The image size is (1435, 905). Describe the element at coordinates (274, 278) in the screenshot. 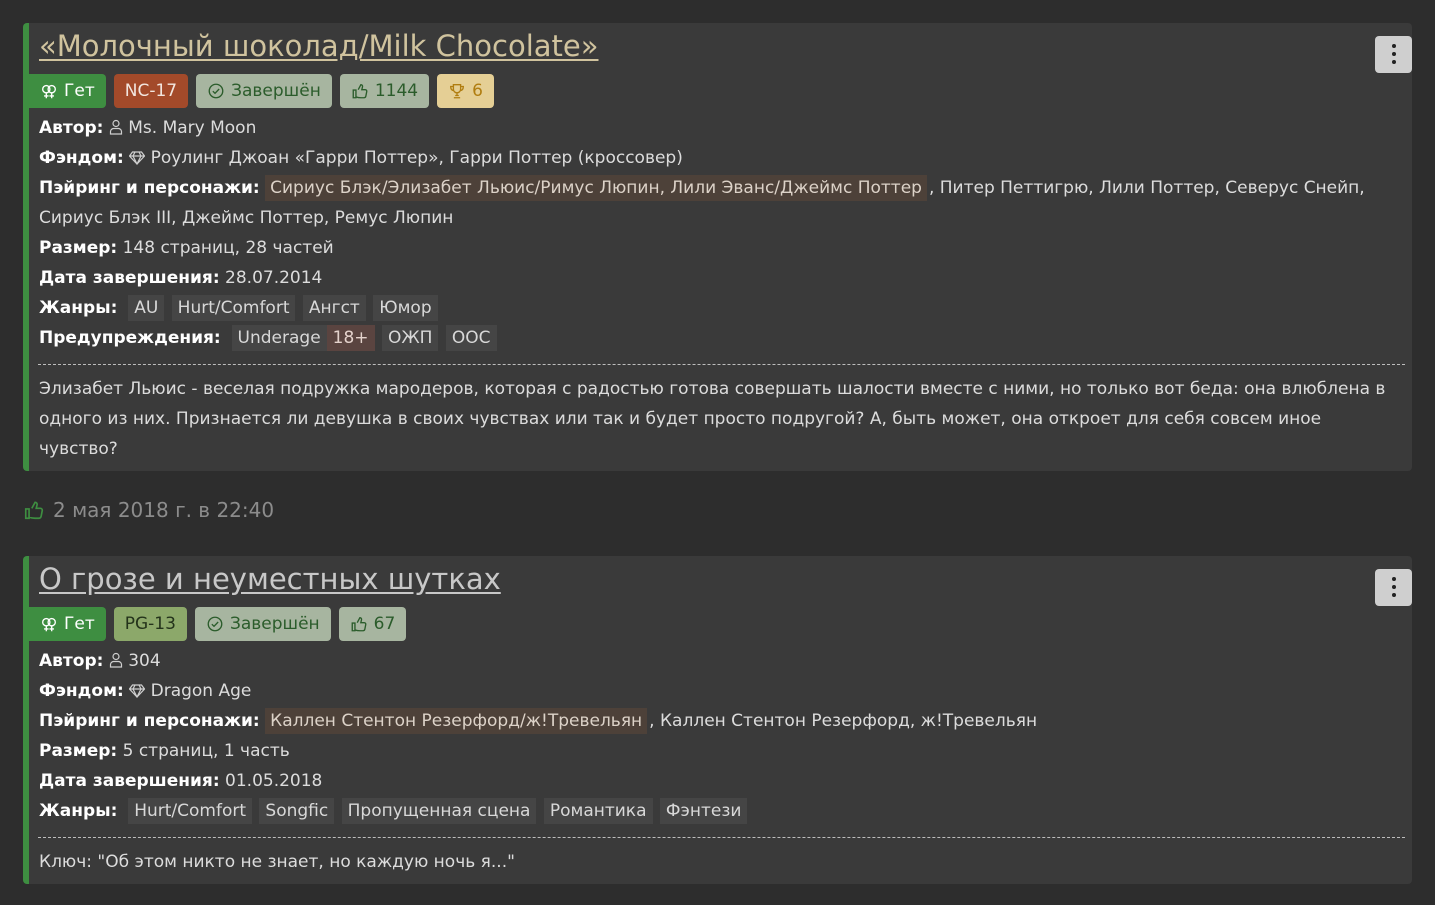

I see `date-value: 28.07.2014` at that location.